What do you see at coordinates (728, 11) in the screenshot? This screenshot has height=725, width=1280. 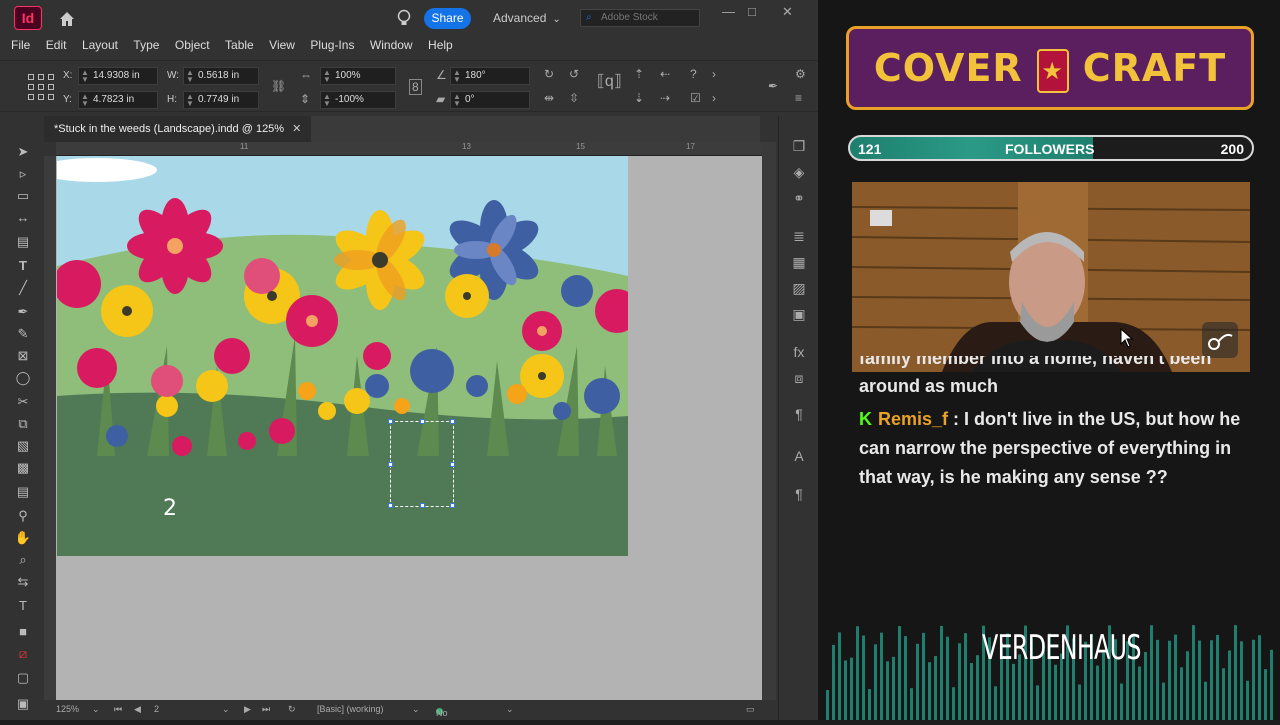 I see `minimize-icon: —` at bounding box center [728, 11].